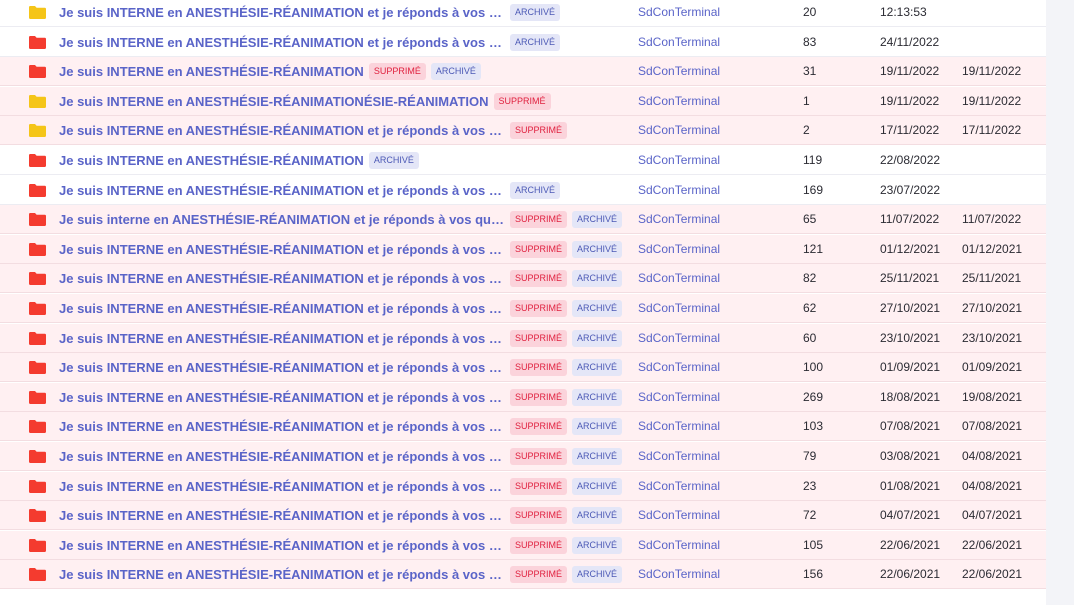 The width and height of the screenshot is (1074, 605). Describe the element at coordinates (992, 249) in the screenshot. I see `closed-date: 01/12/2021` at that location.